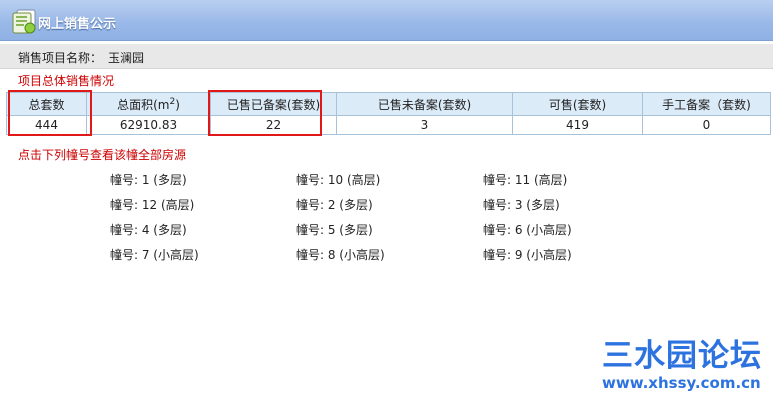  What do you see at coordinates (24, 21) in the screenshot?
I see `notebook-icon` at bounding box center [24, 21].